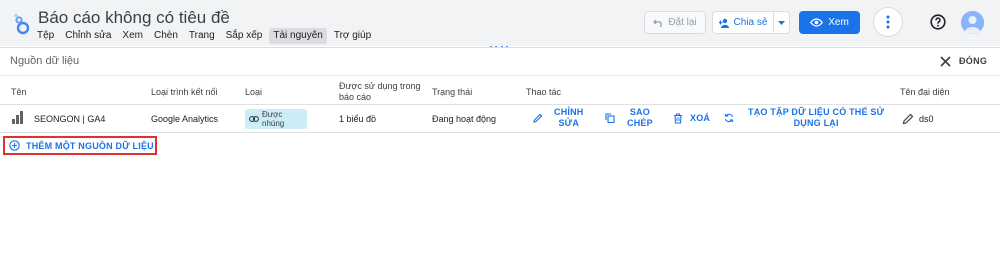 Image resolution: width=1000 pixels, height=265 pixels. I want to click on used-in-count: 1 biểu đồ, so click(358, 119).